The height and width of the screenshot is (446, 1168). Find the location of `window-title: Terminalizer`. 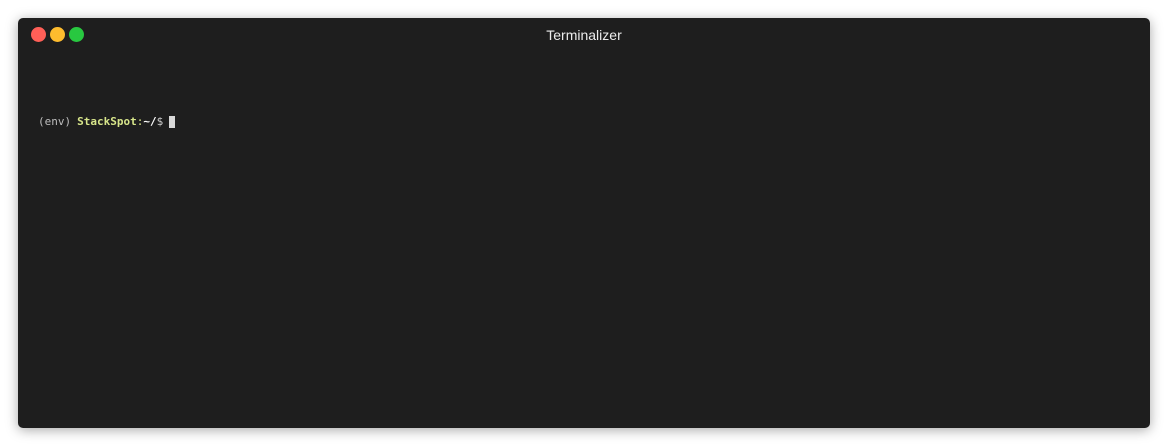

window-title: Terminalizer is located at coordinates (584, 35).